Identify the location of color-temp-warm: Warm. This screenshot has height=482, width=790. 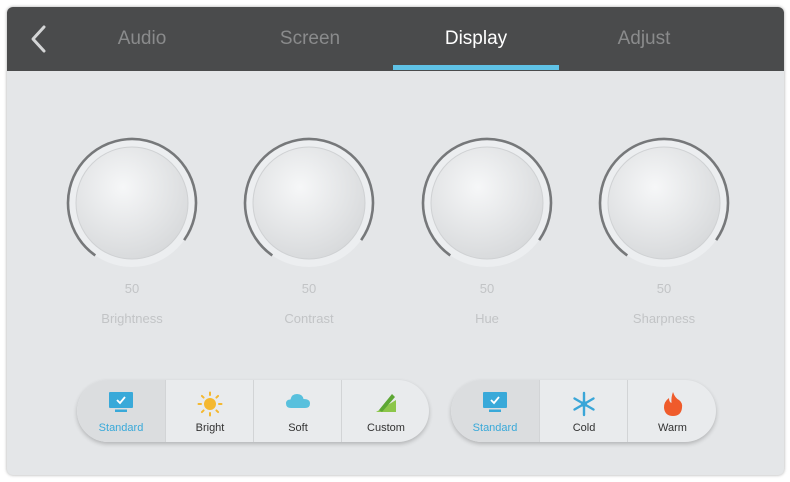
(671, 411).